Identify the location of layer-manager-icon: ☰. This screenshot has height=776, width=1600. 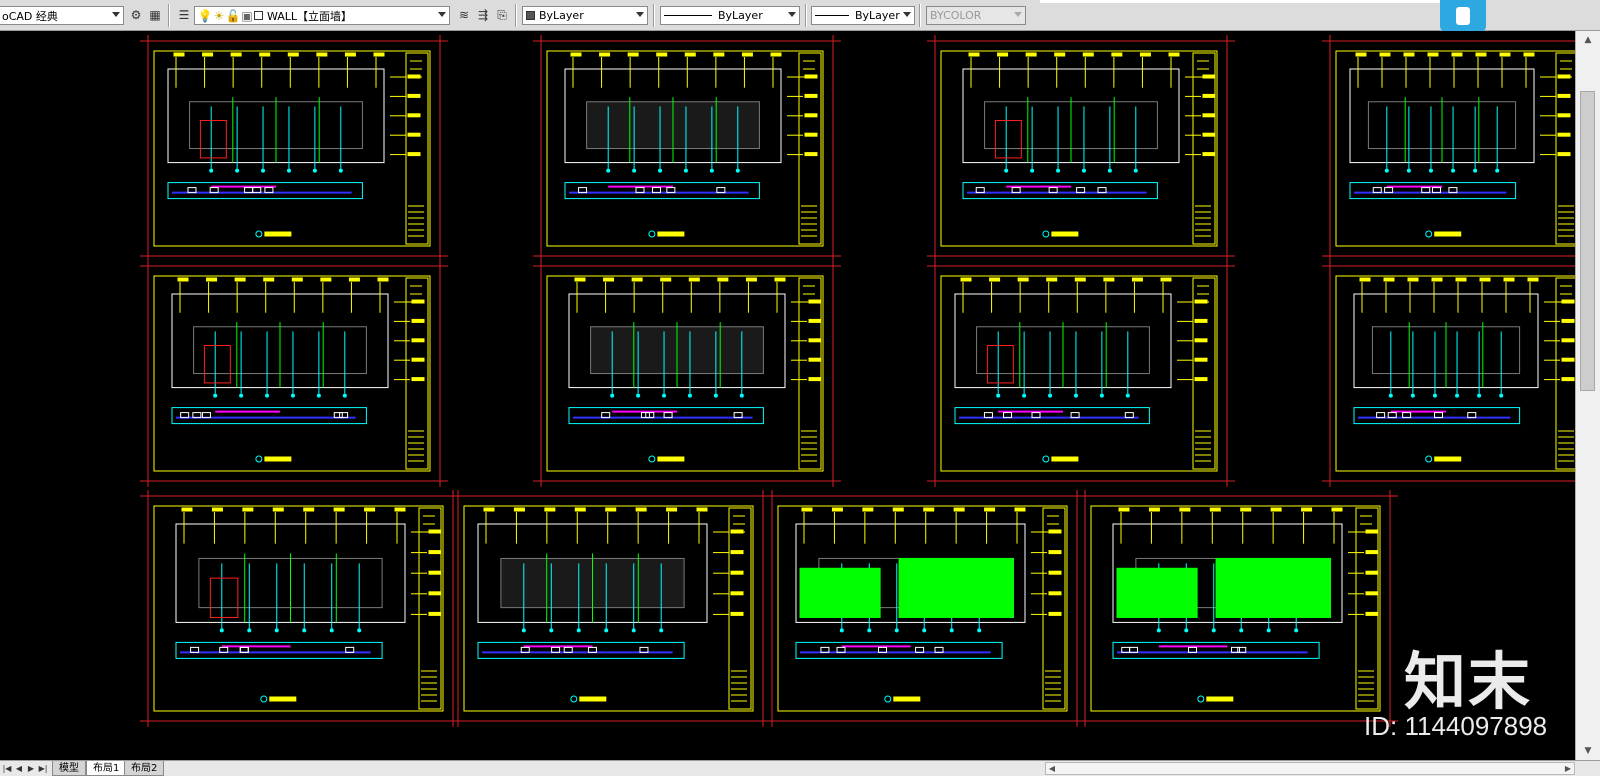
(184, 15).